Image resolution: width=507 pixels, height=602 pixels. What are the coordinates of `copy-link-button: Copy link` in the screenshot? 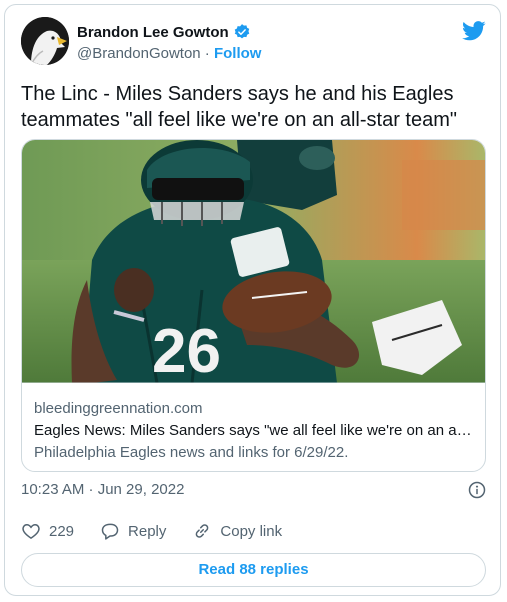 It's located at (237, 531).